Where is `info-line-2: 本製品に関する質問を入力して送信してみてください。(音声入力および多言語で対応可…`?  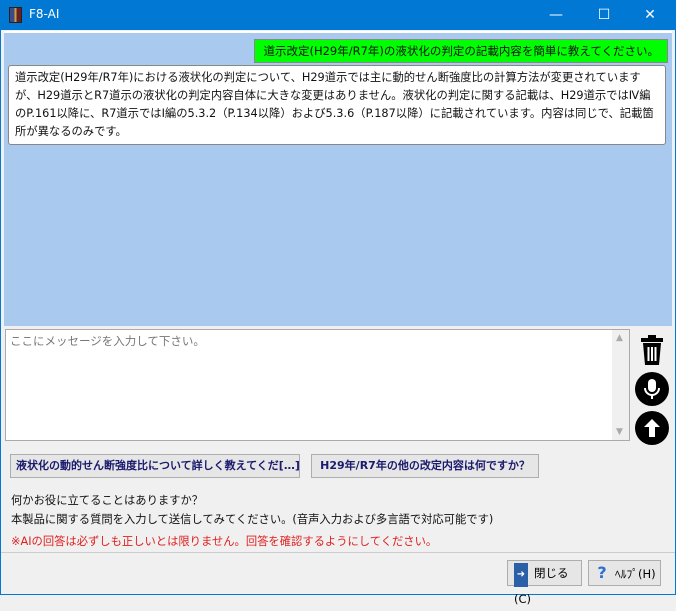 info-line-2: 本製品に関する質問を入力して送信してみてください。(音声入力および多言語で対応可… is located at coordinates (252, 519).